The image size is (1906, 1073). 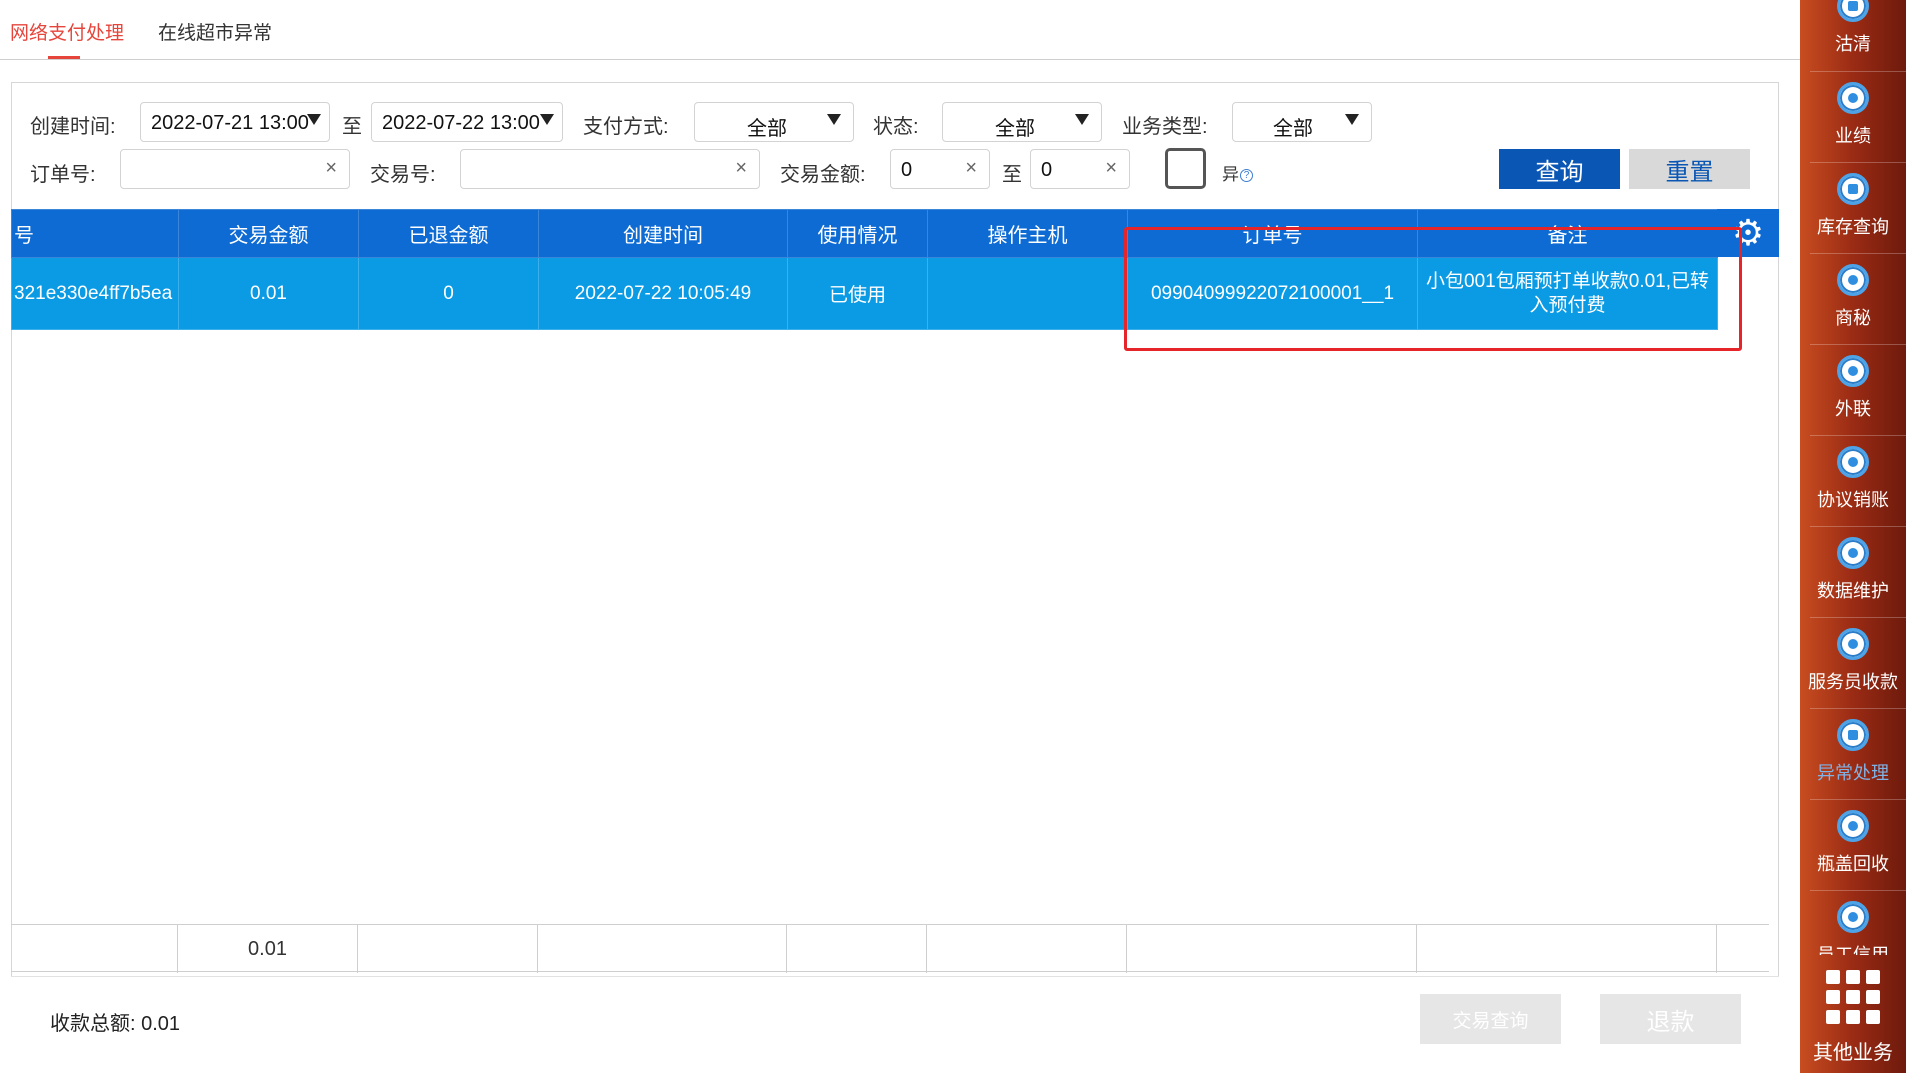 What do you see at coordinates (1302, 122) in the screenshot?
I see `biz-type-select: 全部` at bounding box center [1302, 122].